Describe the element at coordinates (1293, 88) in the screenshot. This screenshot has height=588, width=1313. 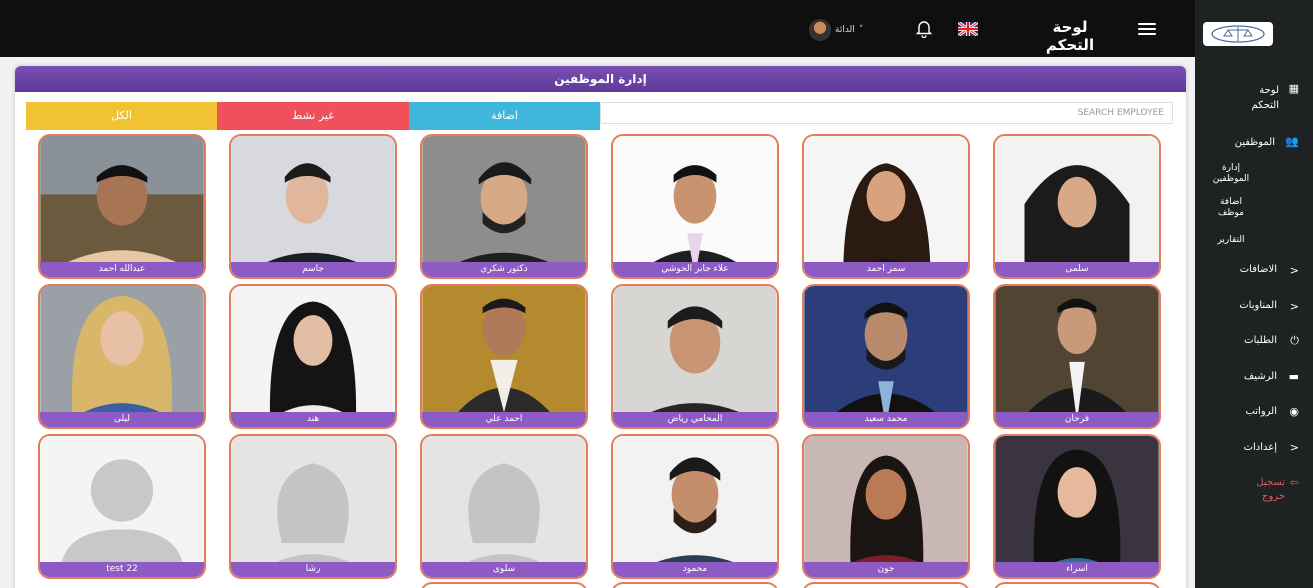
I see `dashboard-icon: ▦` at that location.